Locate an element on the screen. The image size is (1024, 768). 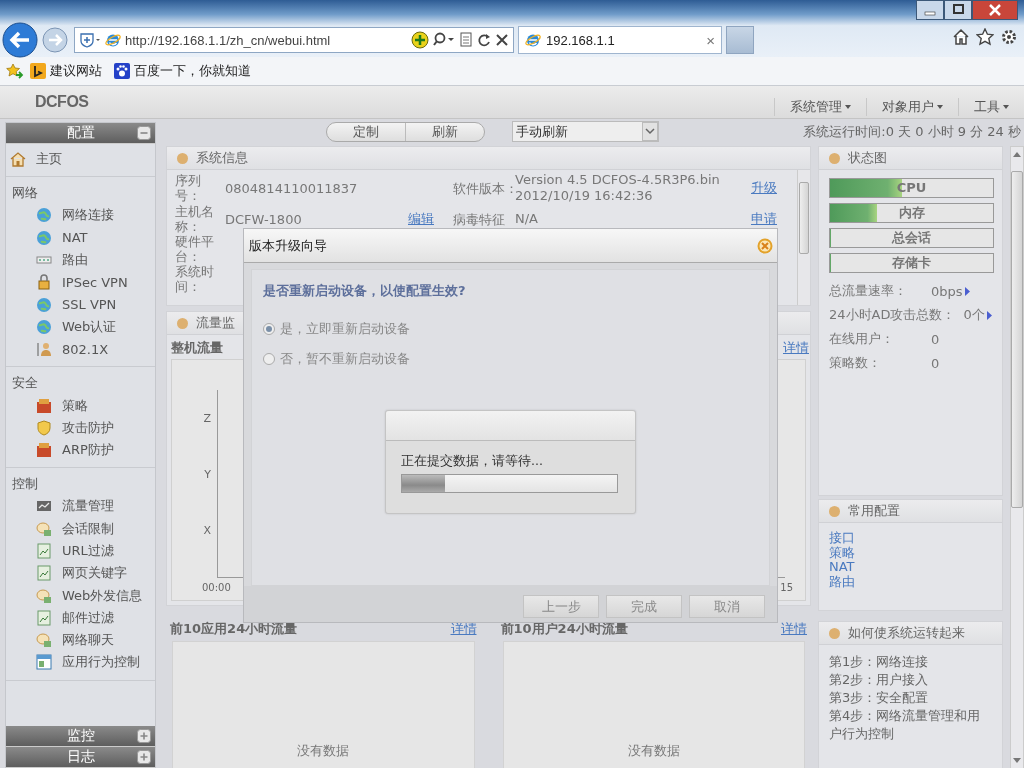
panel-title: 系统信息 is located at coordinates (222, 158).